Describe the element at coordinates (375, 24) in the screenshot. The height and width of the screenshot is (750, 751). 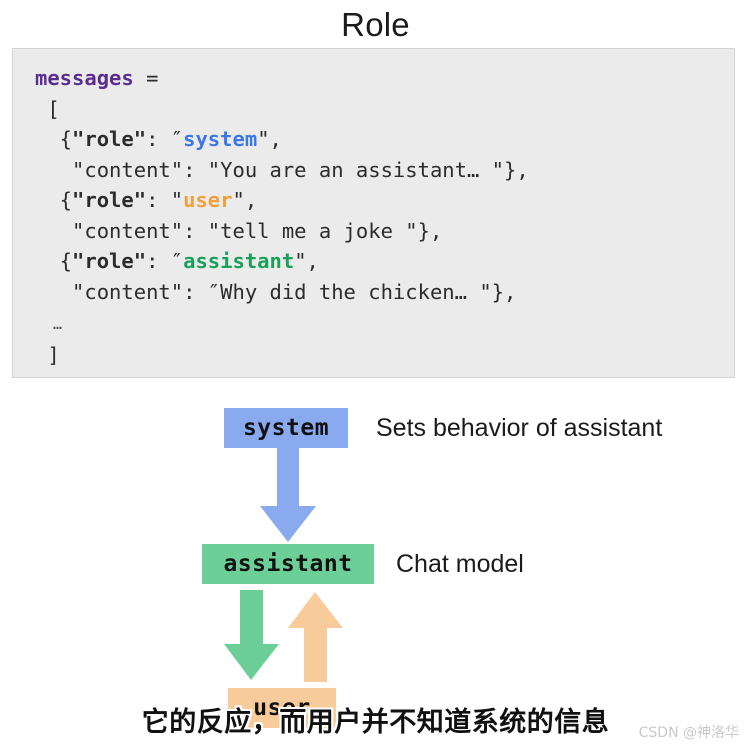
I see `page-title: Role` at that location.